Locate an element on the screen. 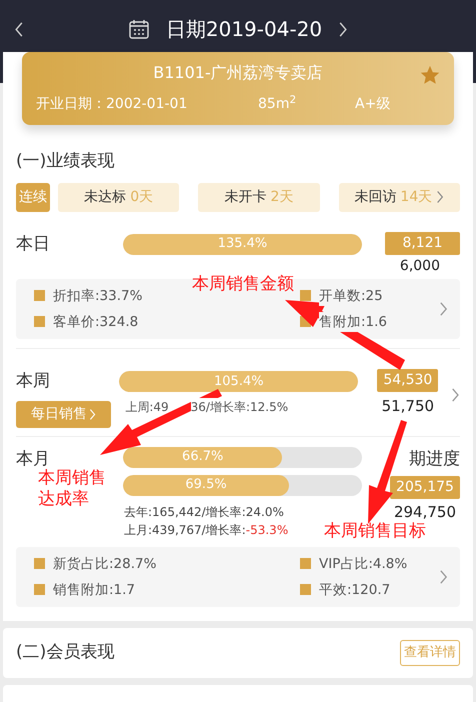 The image size is (476, 702). row-label: 本周 is located at coordinates (33, 381).